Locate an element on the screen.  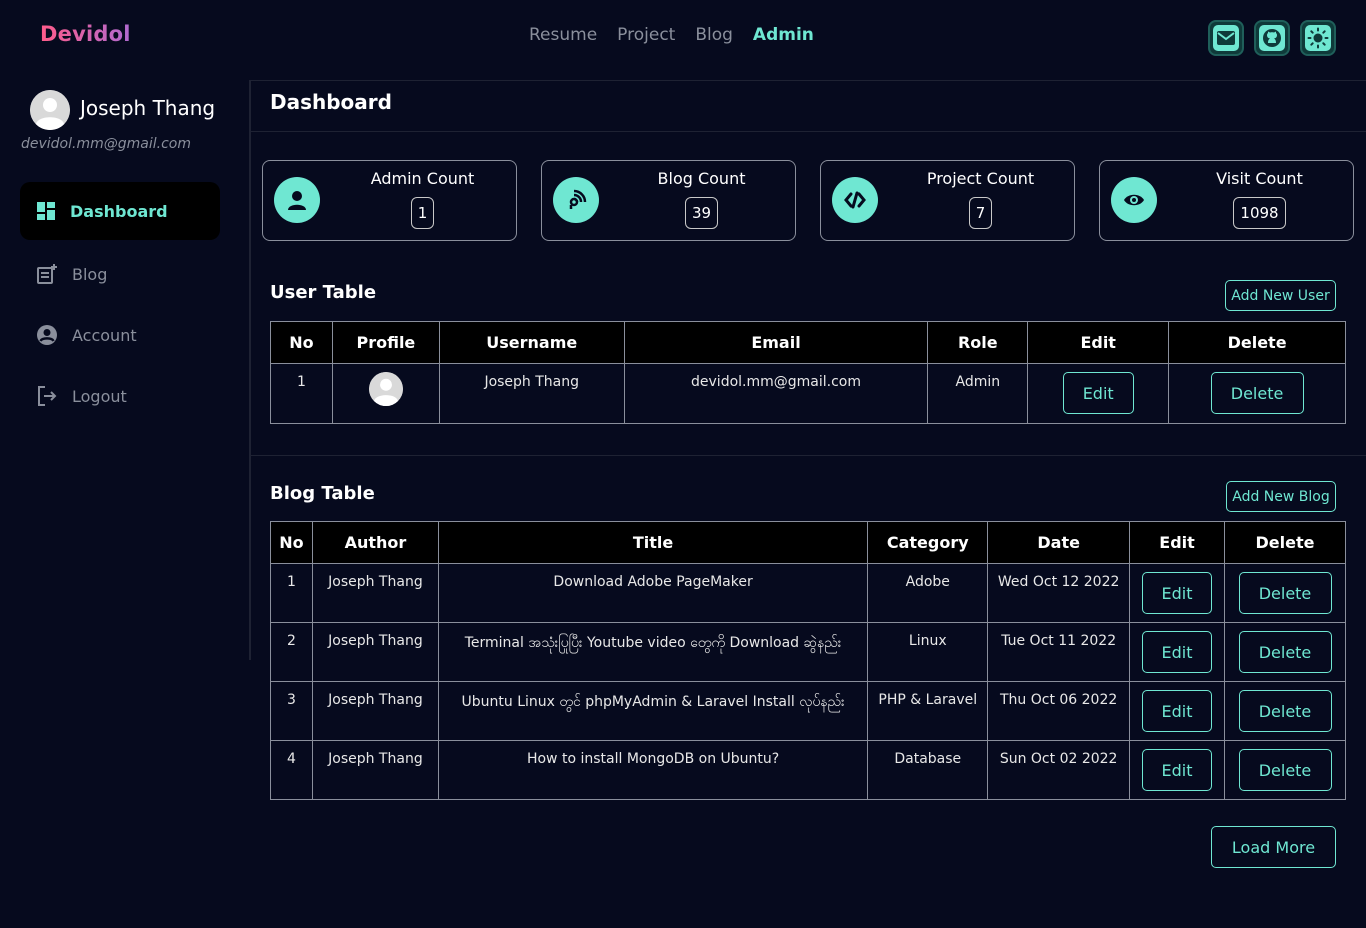
nav-icon-group is located at coordinates (1272, 38).